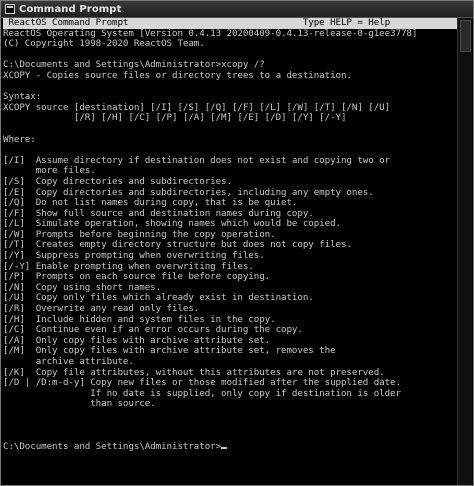  I want to click on console-line: archive attribute., so click(68, 361).